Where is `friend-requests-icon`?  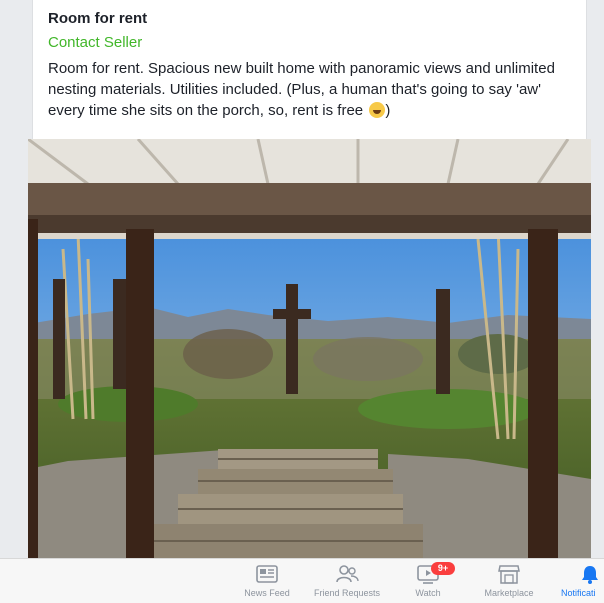 friend-requests-icon is located at coordinates (347, 574).